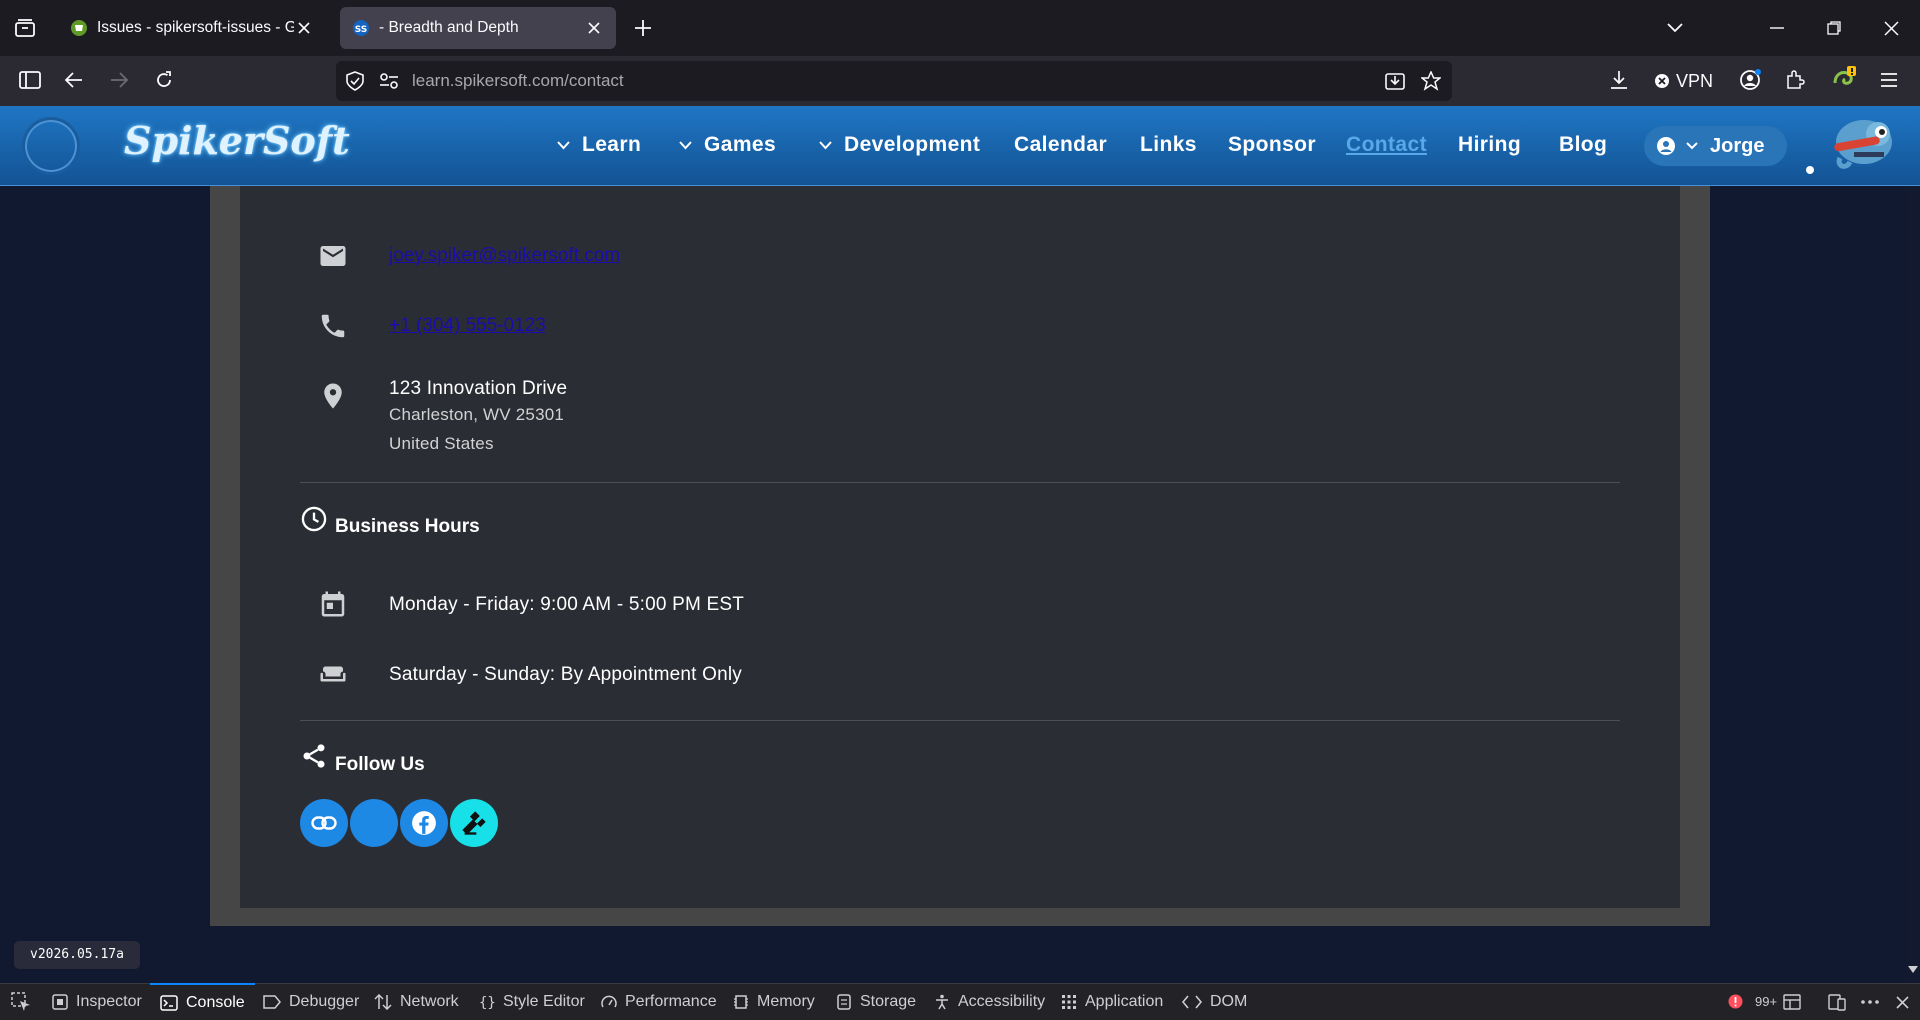  I want to click on user-menu-button: Jorge, so click(1715, 146).